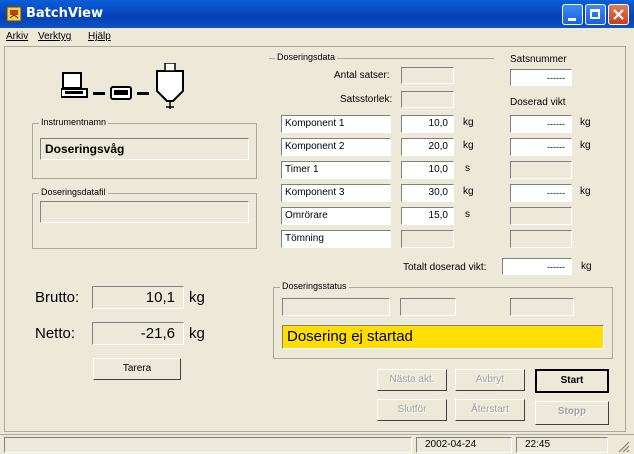  What do you see at coordinates (572, 14) in the screenshot?
I see `minimize-button` at bounding box center [572, 14].